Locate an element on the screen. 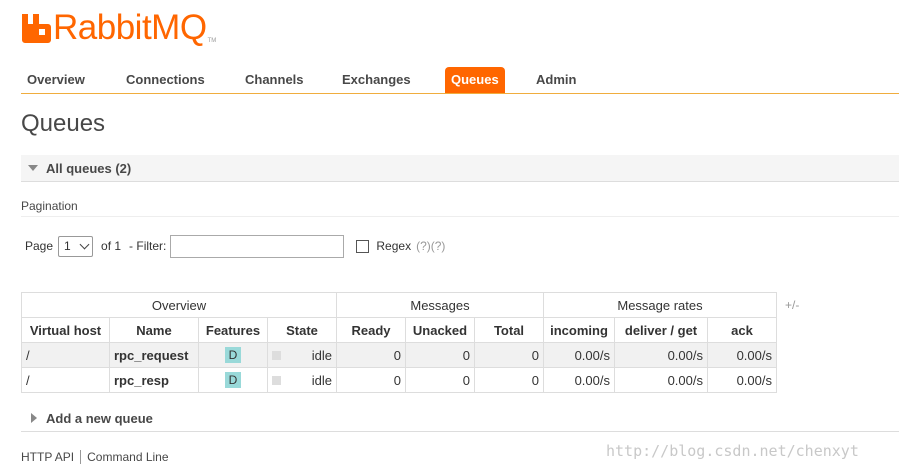 This screenshot has width=899, height=473. col-deliver-get: deliver / get is located at coordinates (661, 330).